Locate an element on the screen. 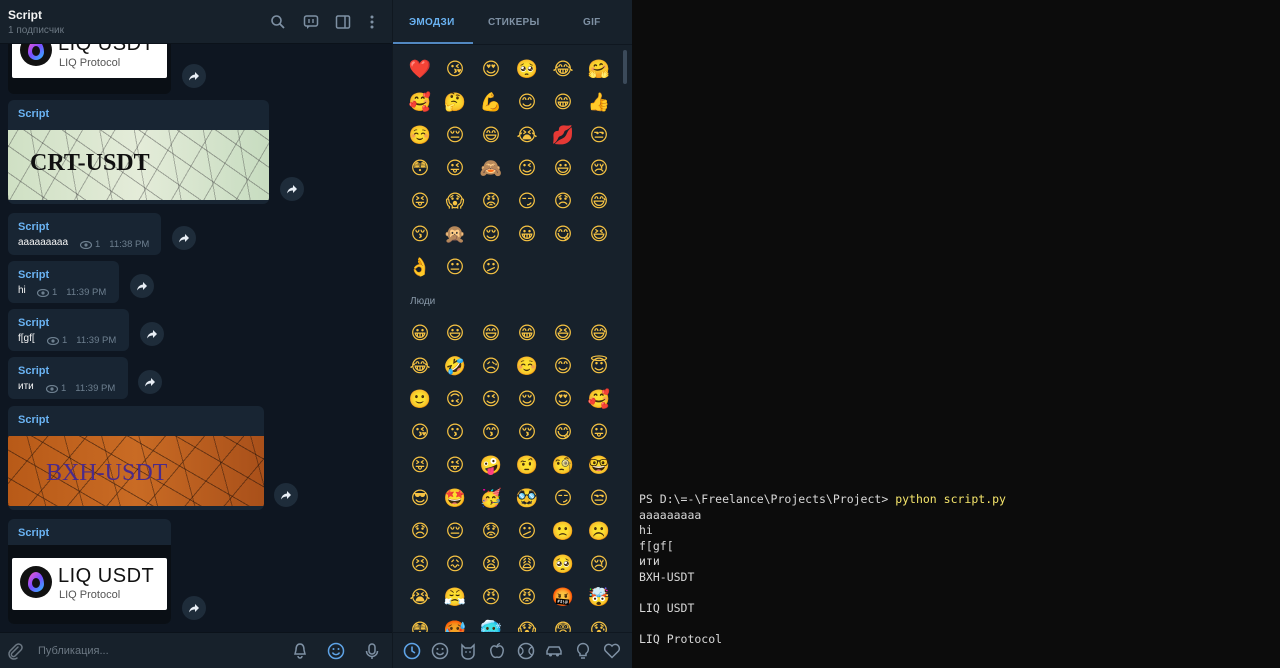  emoji-item: 💋 is located at coordinates (563, 136).